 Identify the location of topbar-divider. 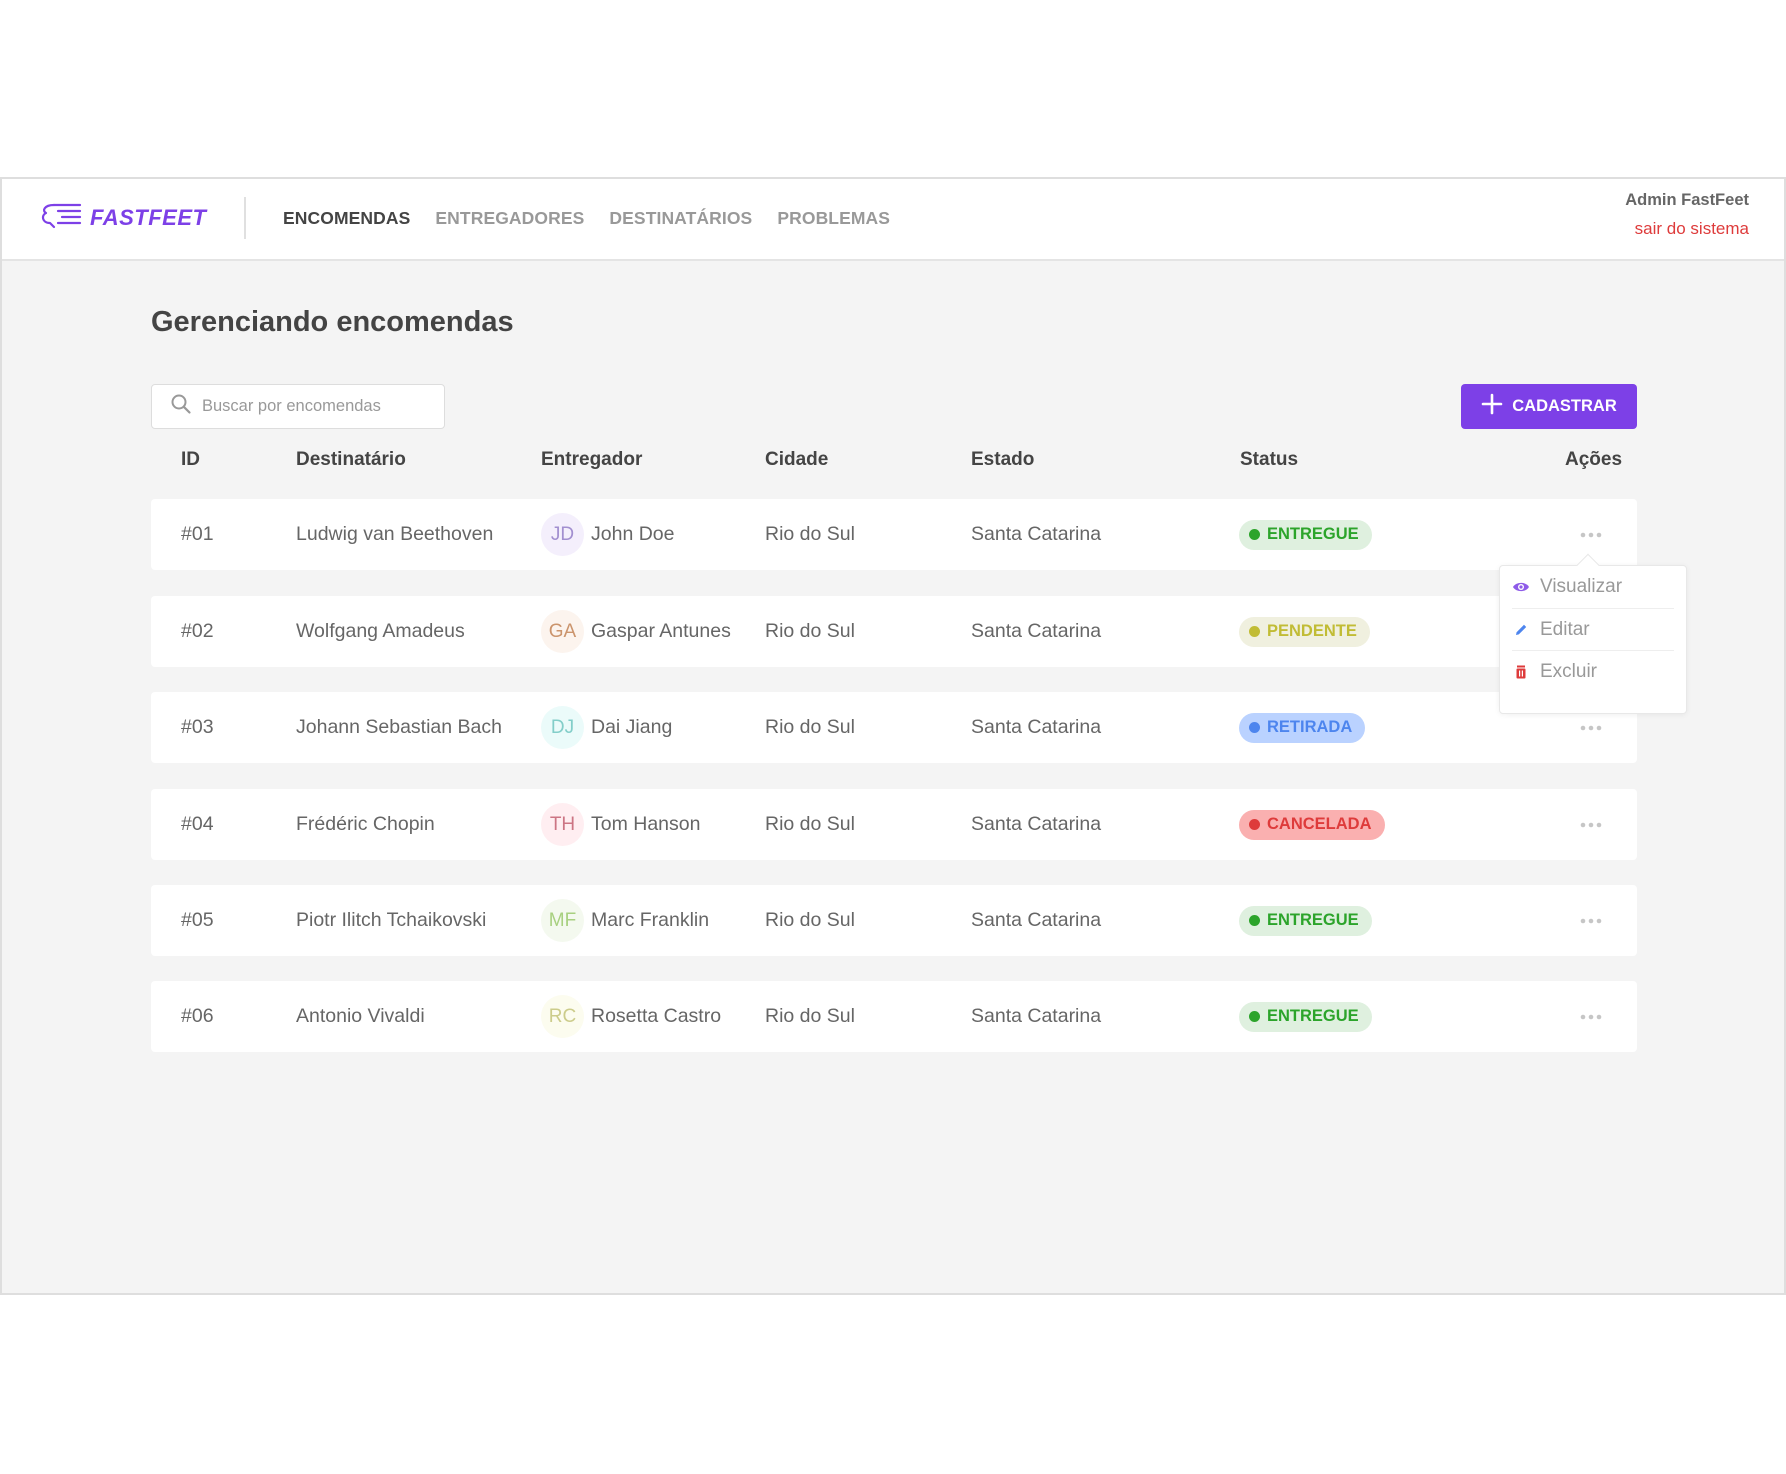
(245, 218).